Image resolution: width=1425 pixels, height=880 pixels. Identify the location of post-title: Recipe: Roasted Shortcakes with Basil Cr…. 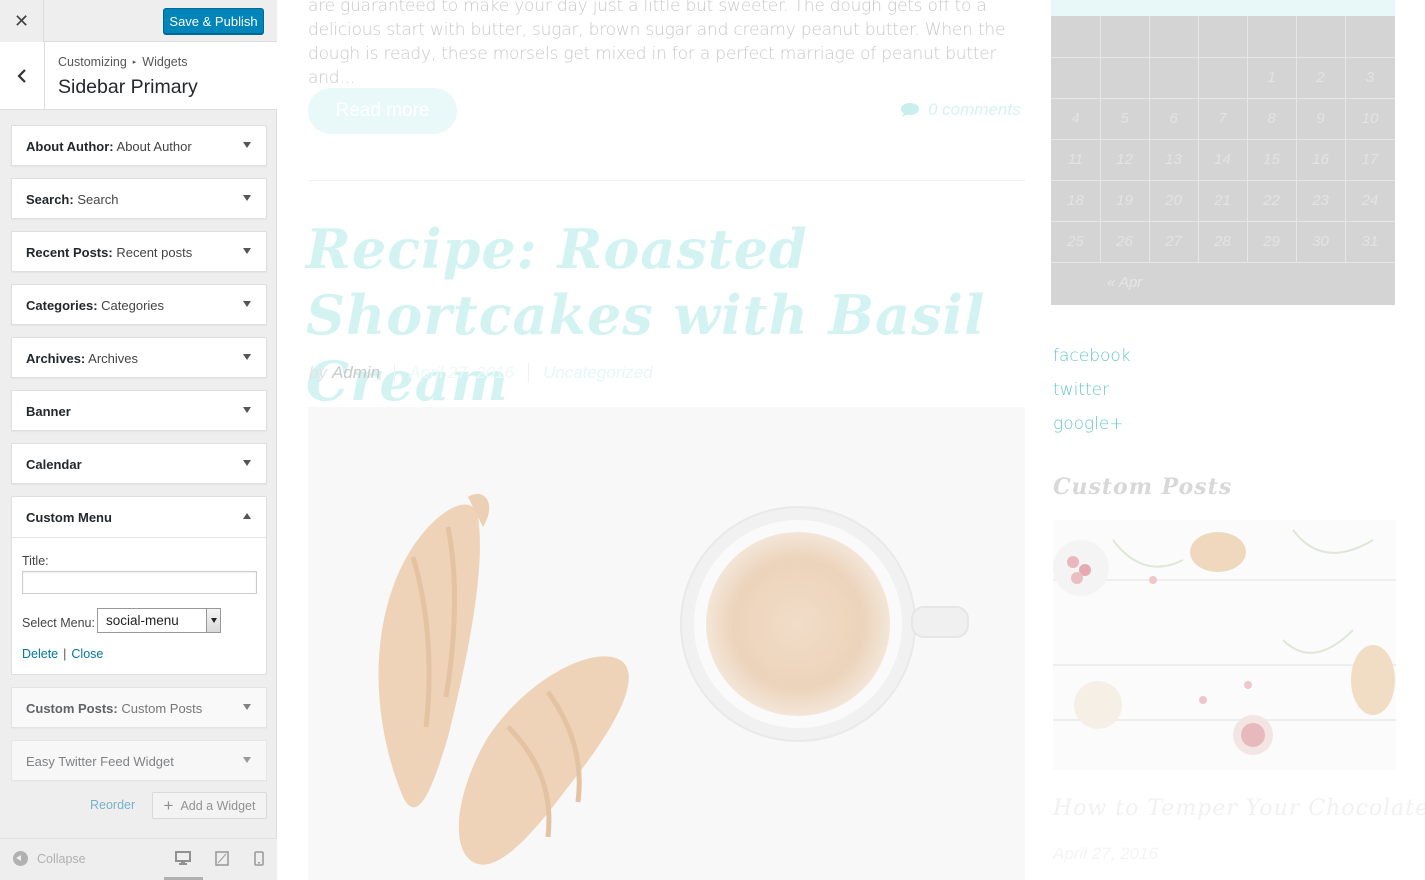
(666, 315).